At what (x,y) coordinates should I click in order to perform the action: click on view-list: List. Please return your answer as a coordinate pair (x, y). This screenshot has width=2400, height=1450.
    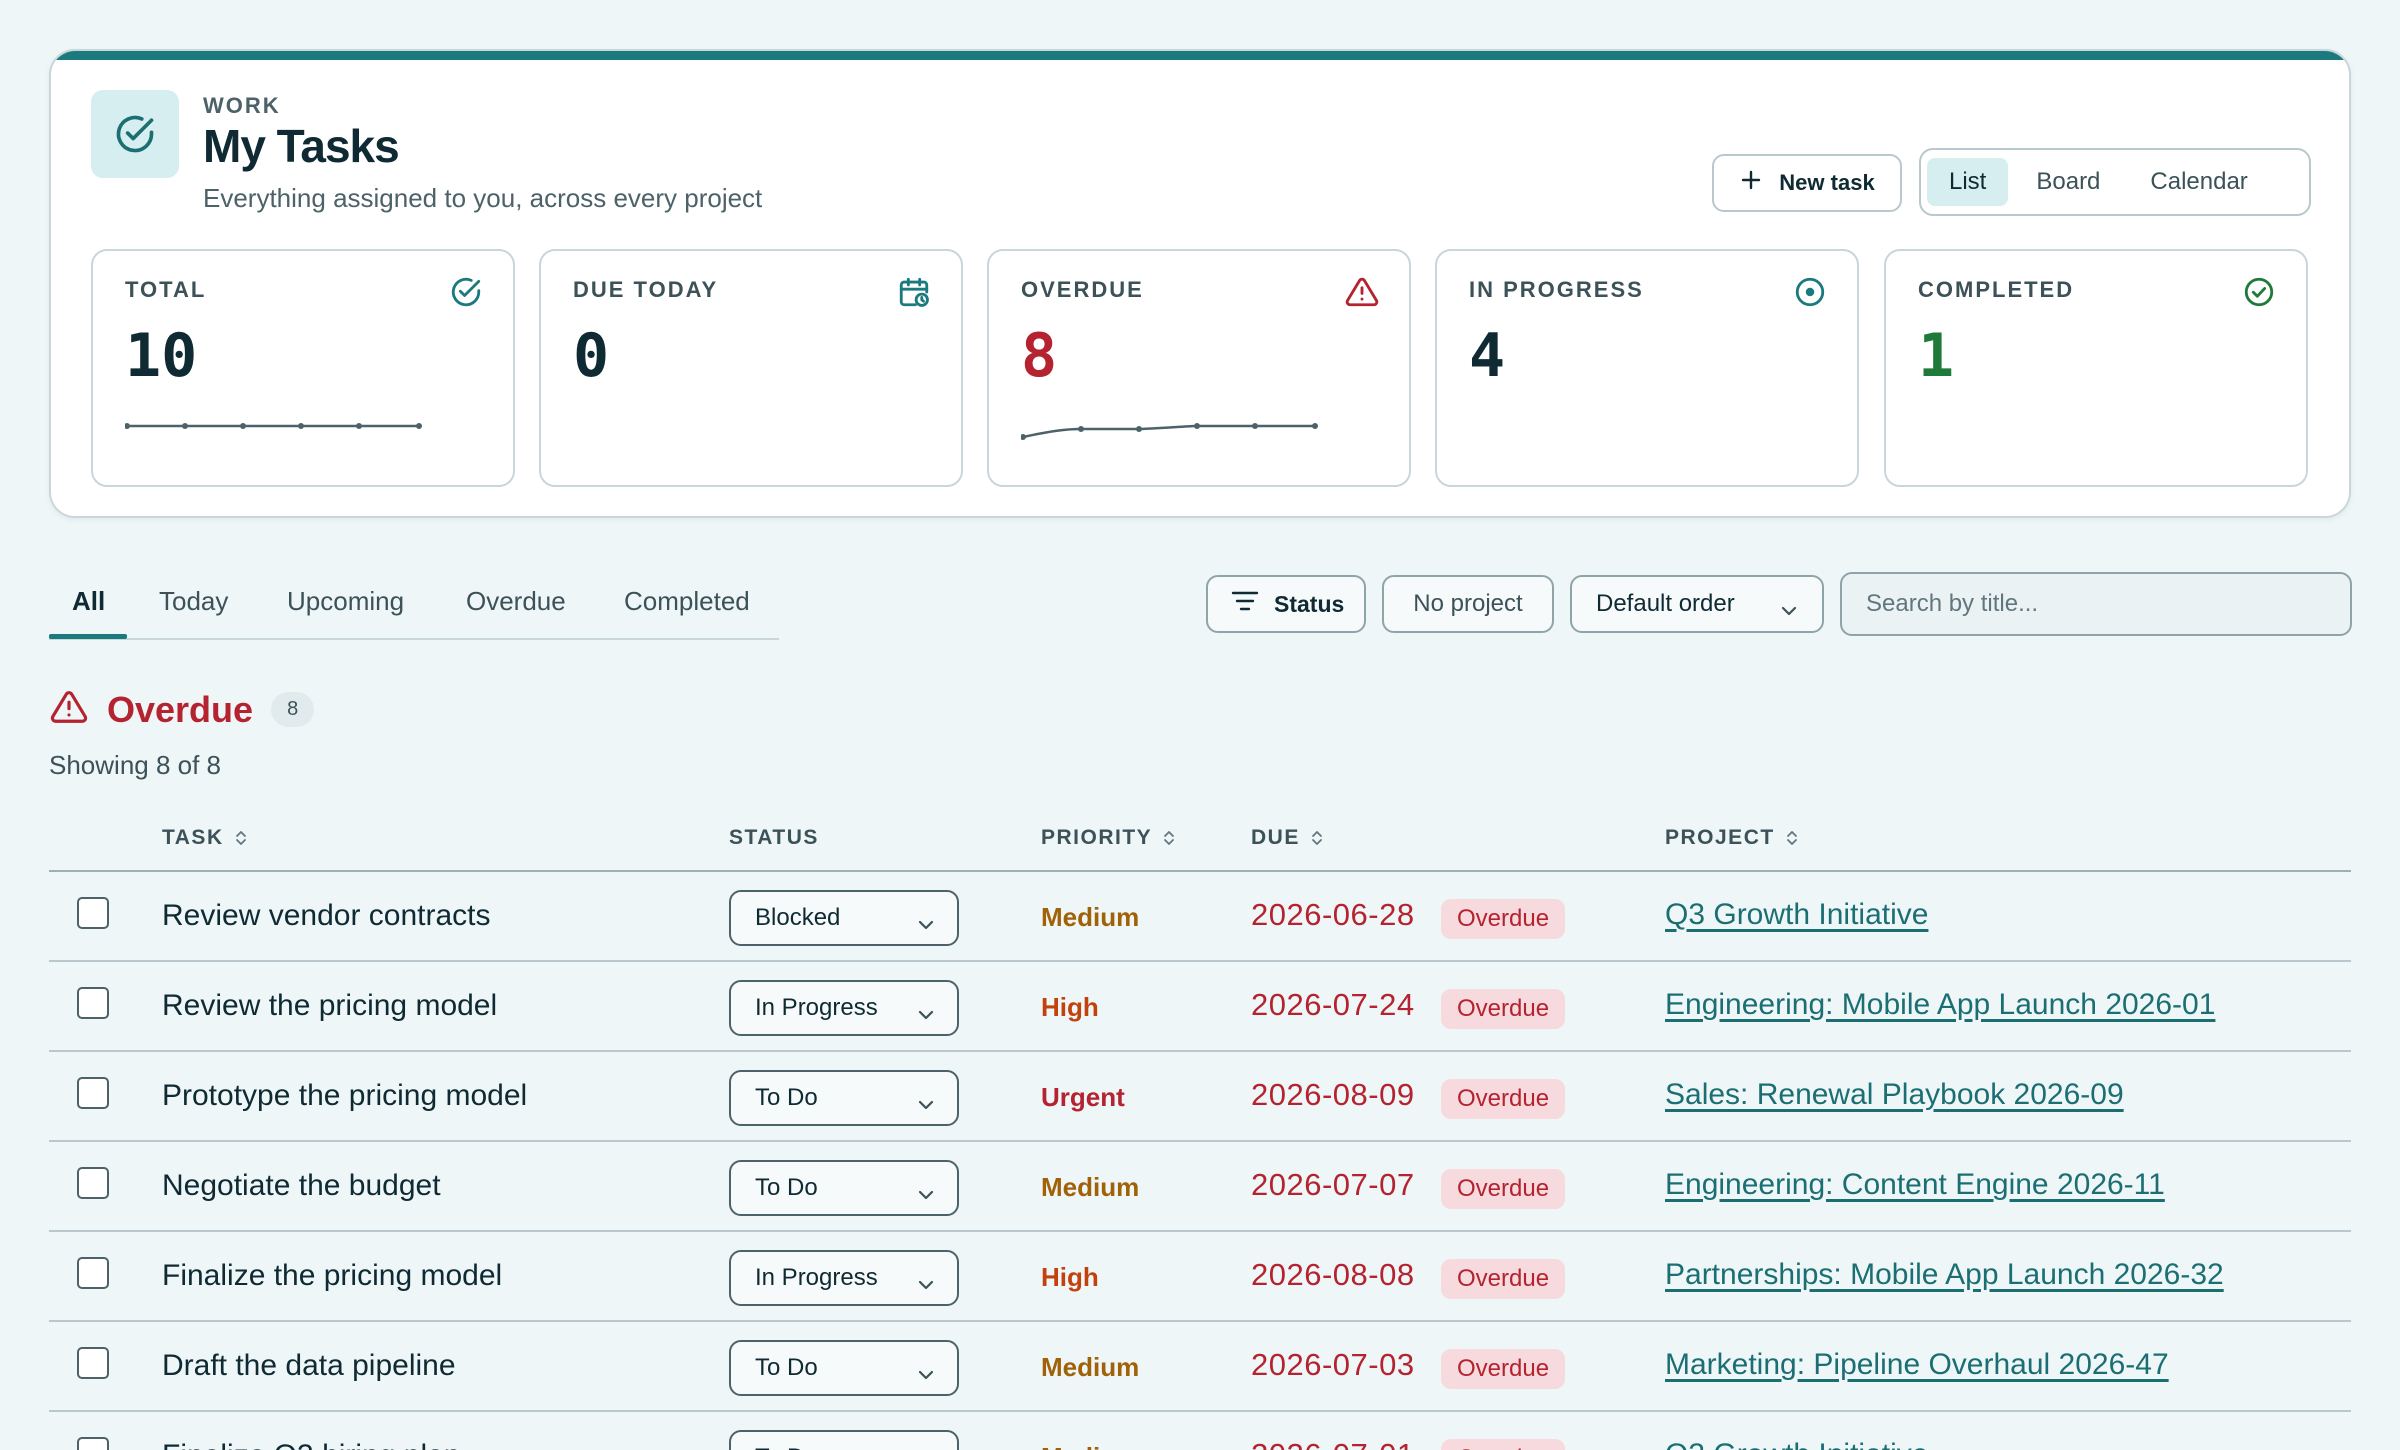
    Looking at the image, I should click on (1968, 182).